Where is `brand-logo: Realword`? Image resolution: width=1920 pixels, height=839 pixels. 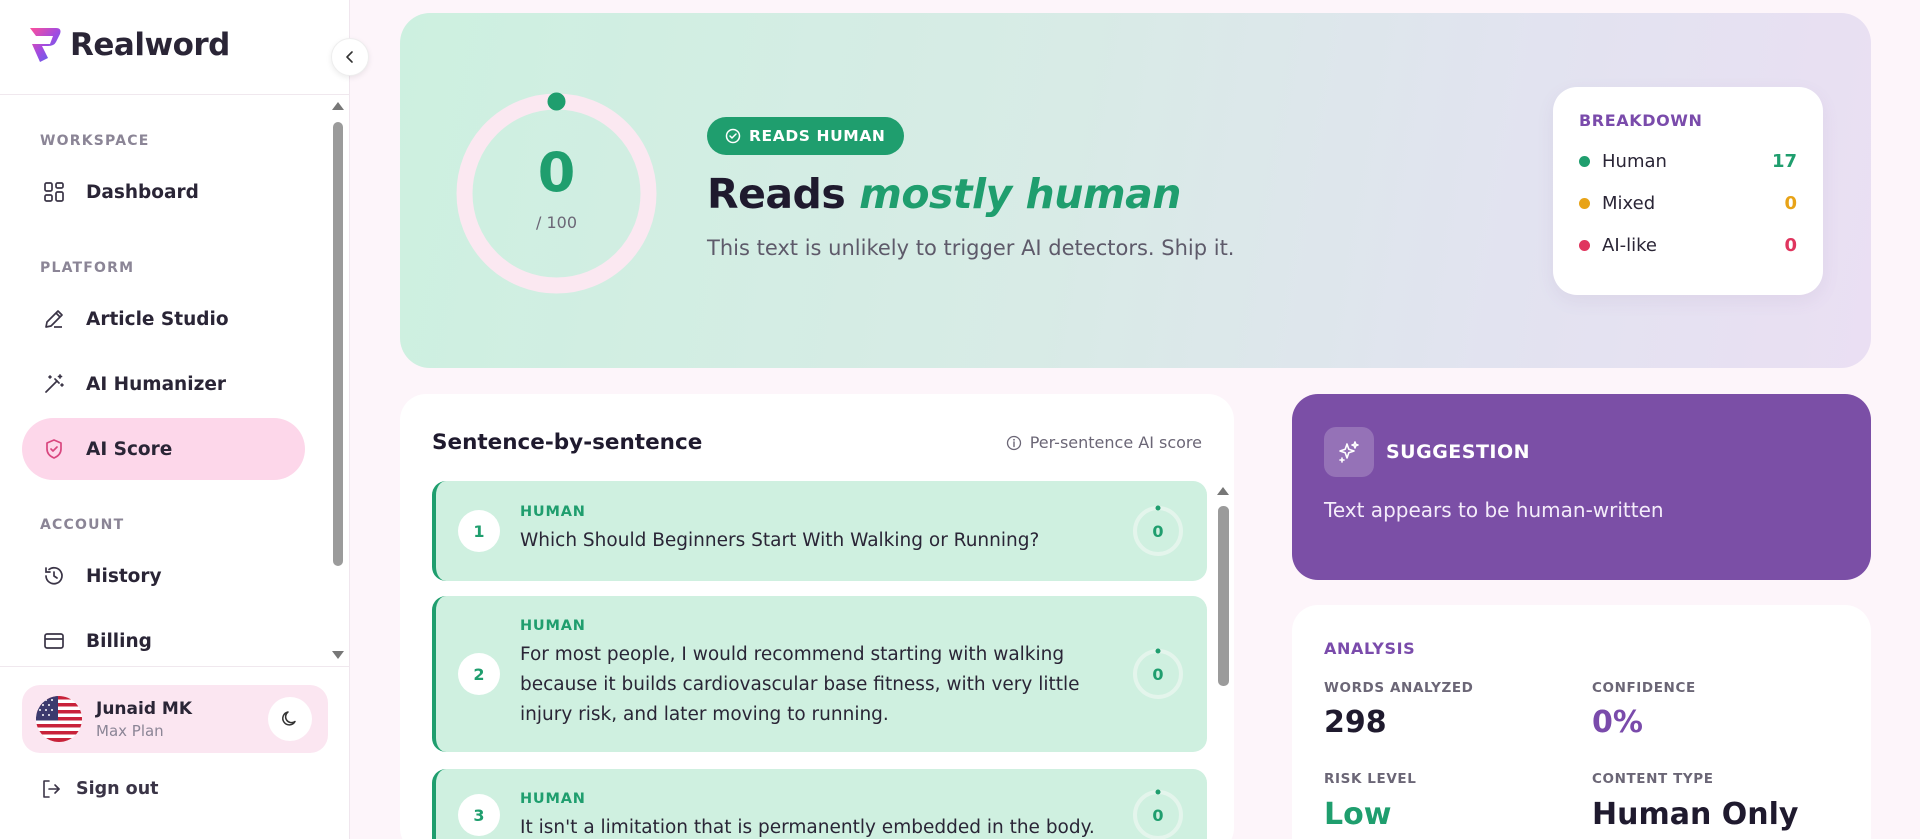
brand-logo: Realword is located at coordinates (128, 45).